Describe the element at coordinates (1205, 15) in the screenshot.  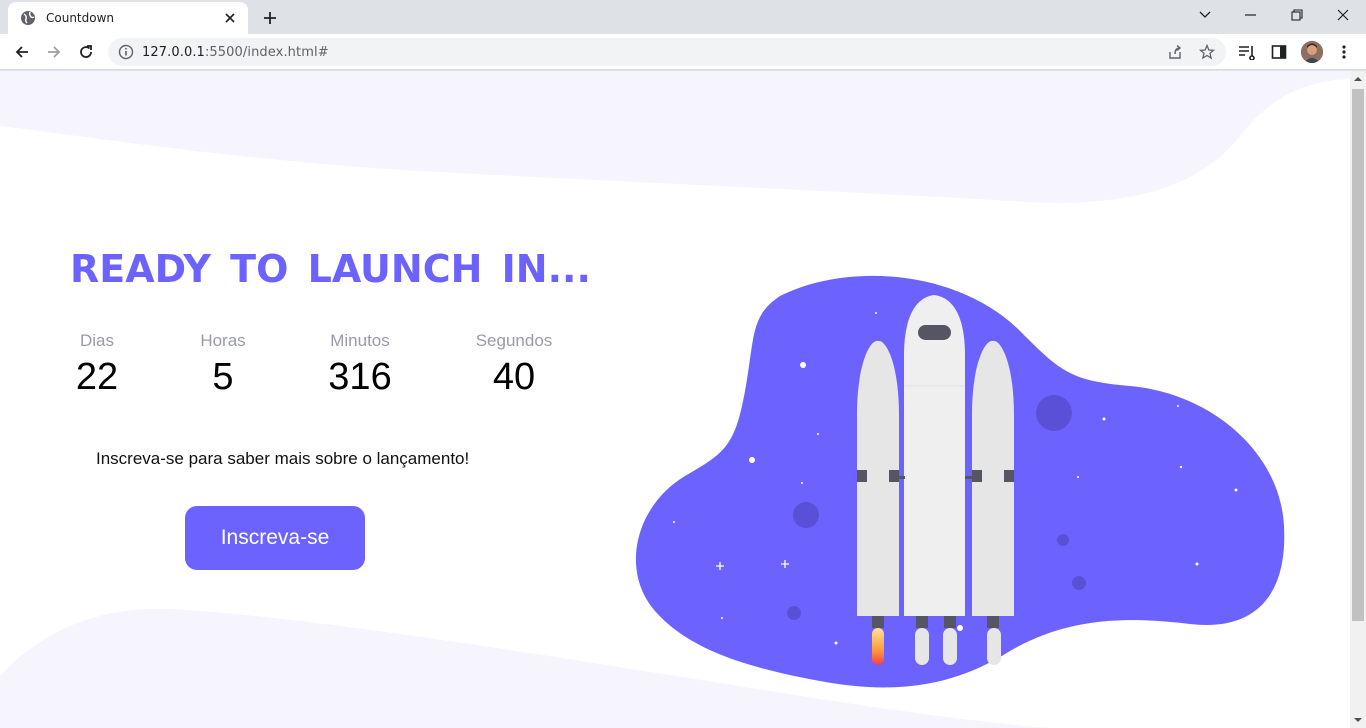
I see `chevron-down-icon` at that location.